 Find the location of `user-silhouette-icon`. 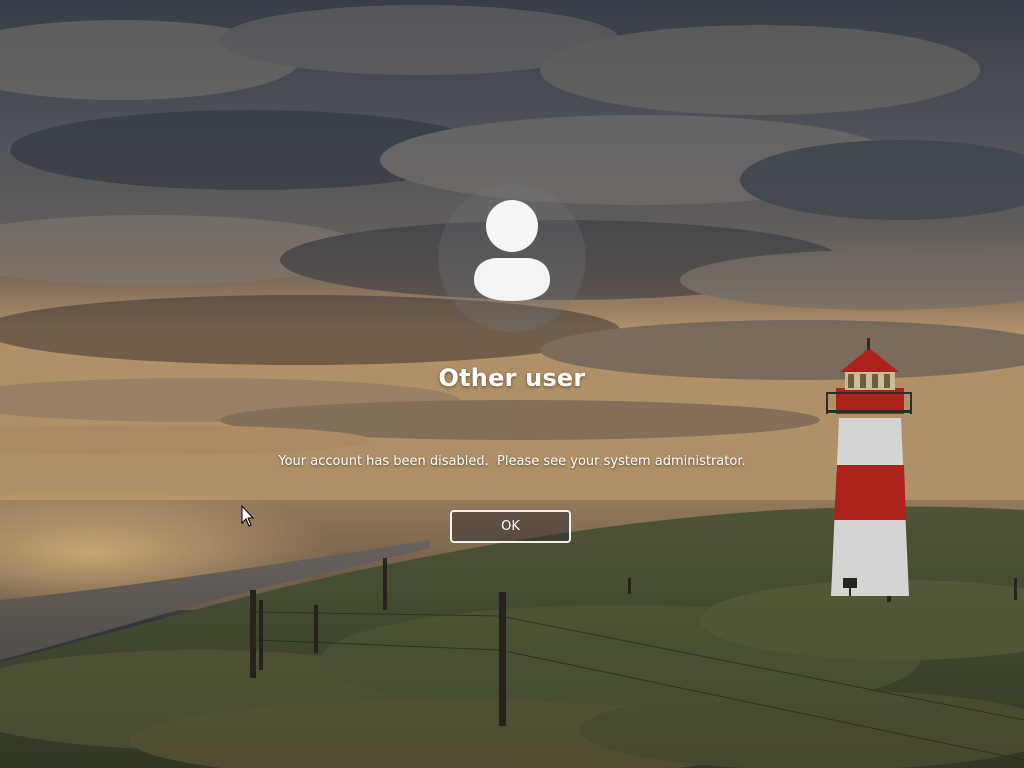

user-silhouette-icon is located at coordinates (512, 250).